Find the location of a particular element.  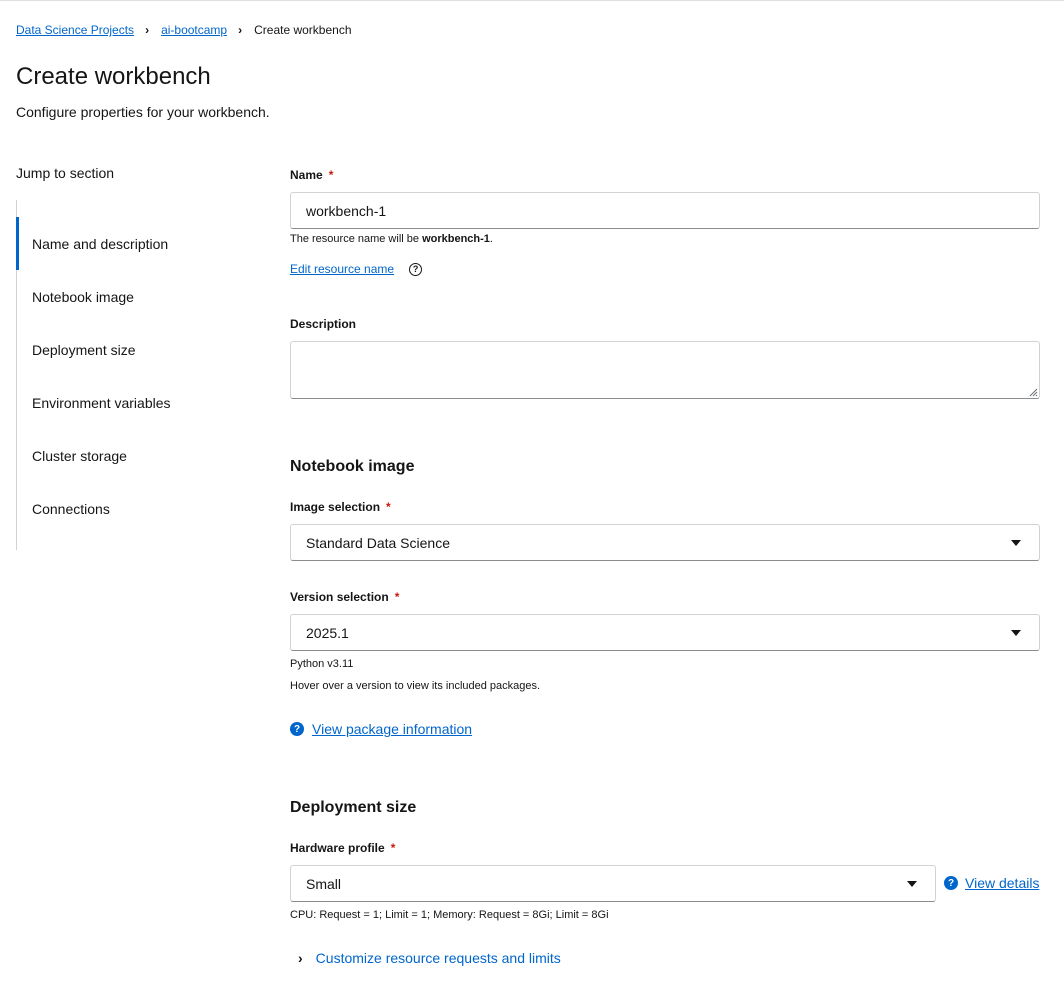

package-info-row: ? View package information is located at coordinates (381, 729).